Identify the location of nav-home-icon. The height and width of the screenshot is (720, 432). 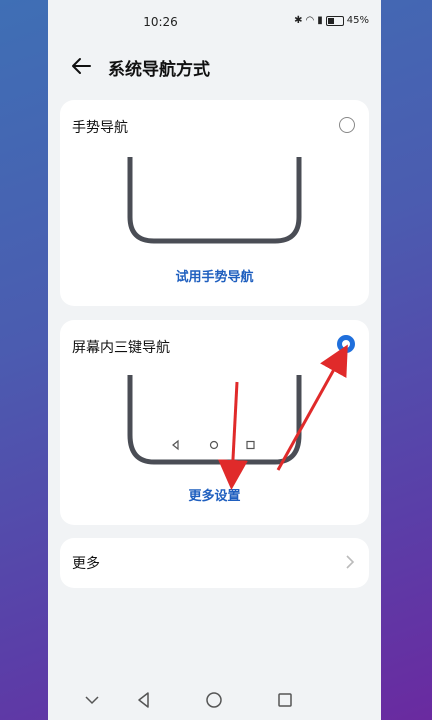
(214, 700).